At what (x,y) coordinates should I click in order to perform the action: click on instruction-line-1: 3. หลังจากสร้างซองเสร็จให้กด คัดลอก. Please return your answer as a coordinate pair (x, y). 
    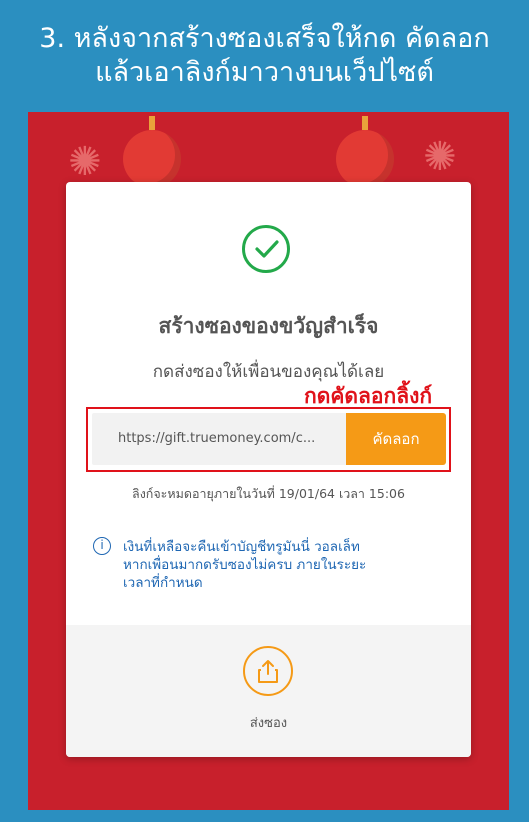
    Looking at the image, I should click on (264, 38).